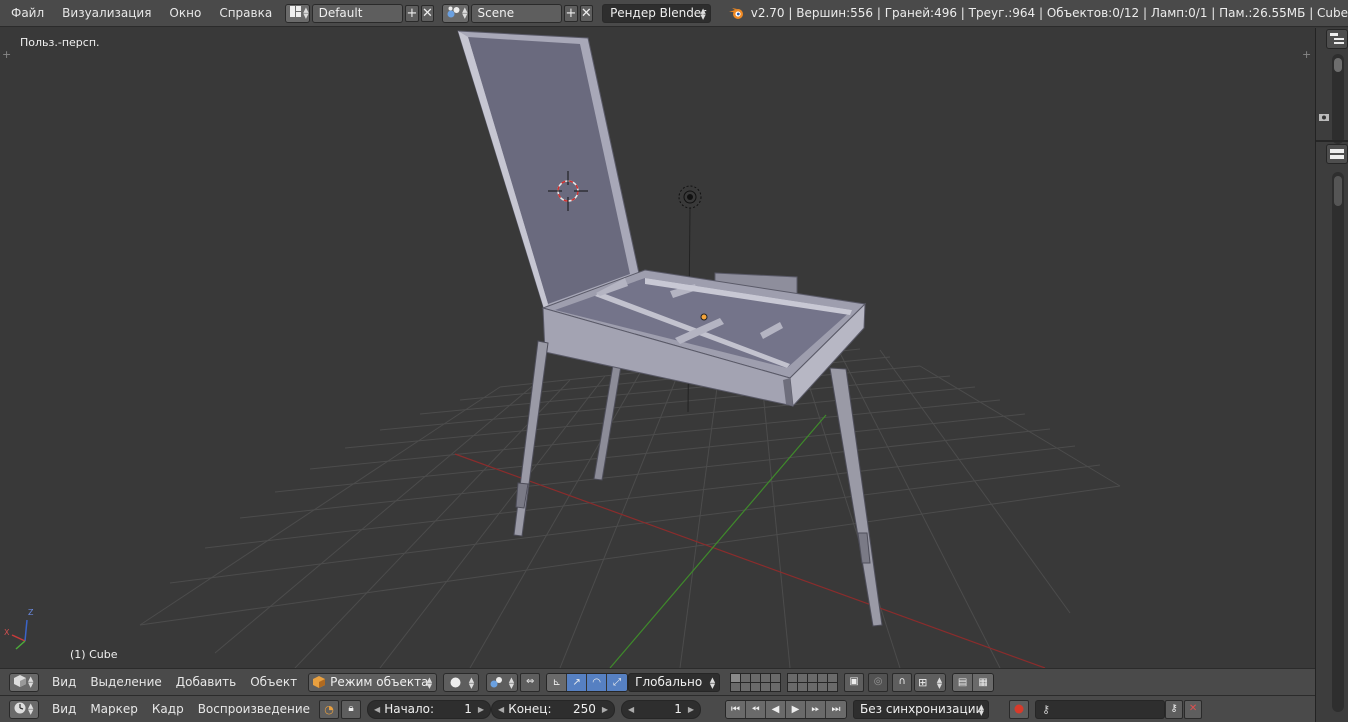 This screenshot has width=1348, height=722. I want to click on menu-object: Объект, so click(273, 682).